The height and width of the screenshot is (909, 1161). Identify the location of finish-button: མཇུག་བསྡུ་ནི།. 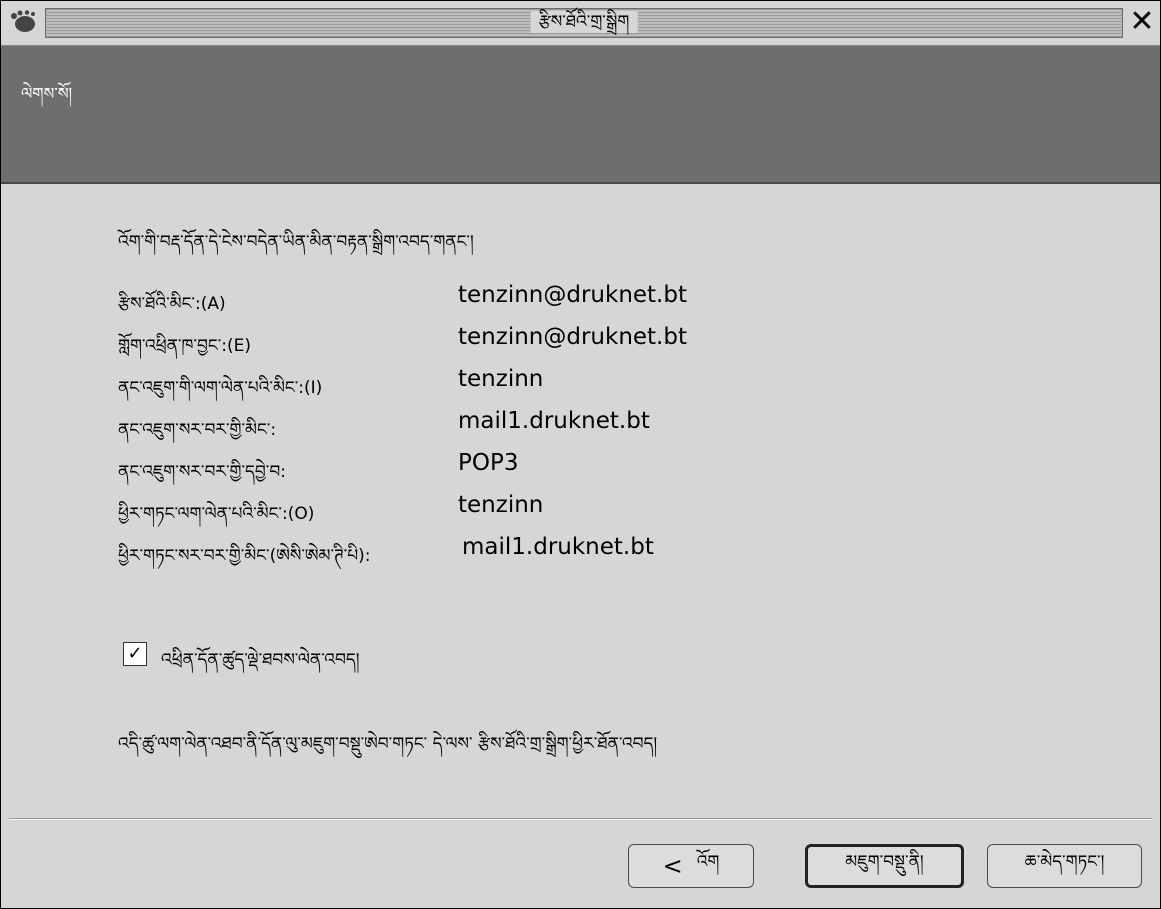
(884, 866).